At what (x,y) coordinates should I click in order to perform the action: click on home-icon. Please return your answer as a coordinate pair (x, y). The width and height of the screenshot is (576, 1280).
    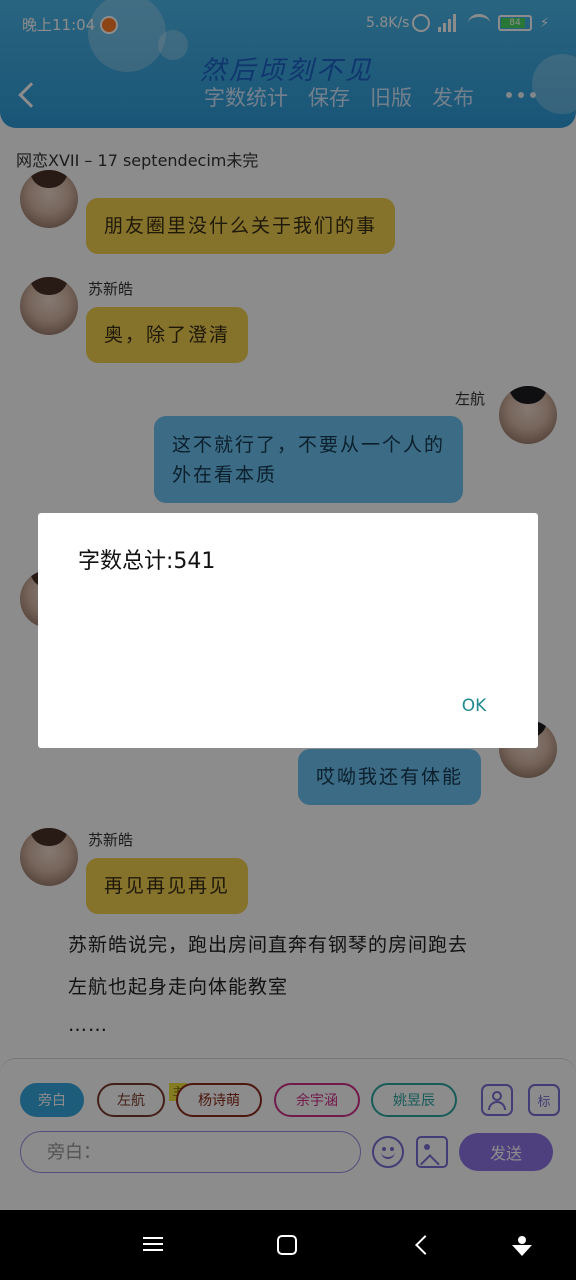
    Looking at the image, I should click on (287, 1245).